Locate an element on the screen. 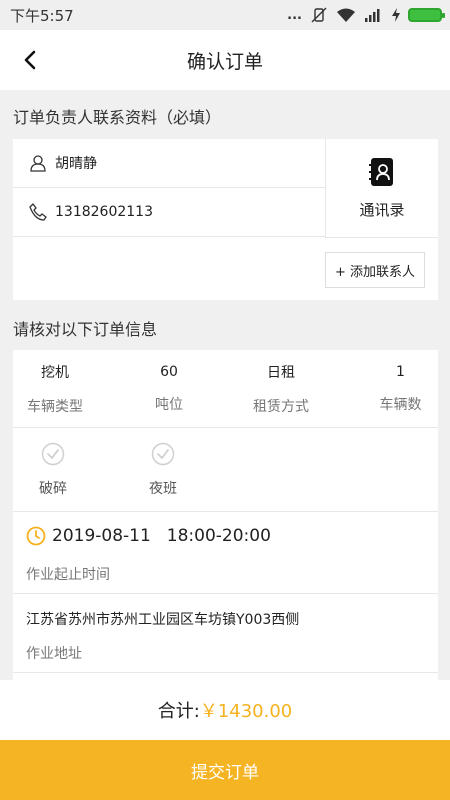  total-amount: ￥1430.00 is located at coordinates (246, 711).